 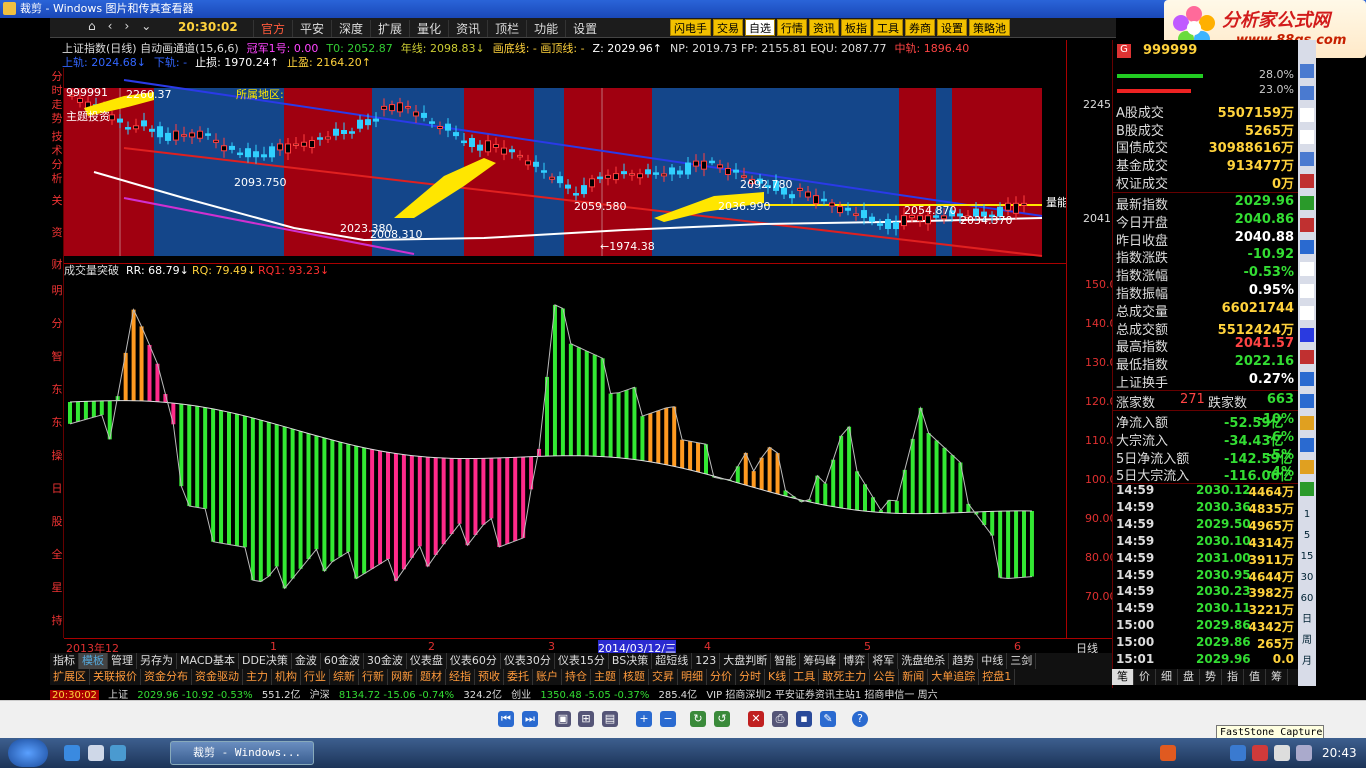 I want to click on toolbar-button-6: 工具, so click(x=888, y=27).